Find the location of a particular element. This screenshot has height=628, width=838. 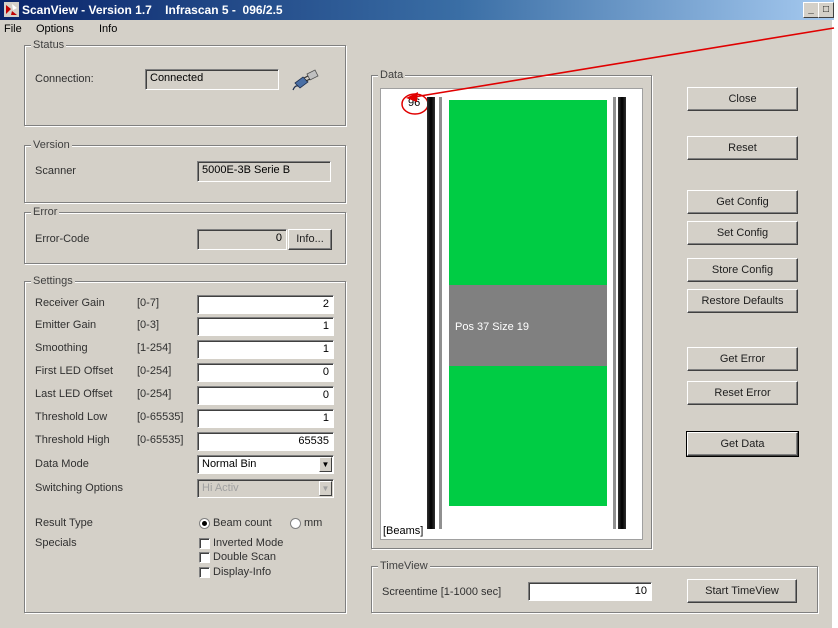

reset-button: Reset is located at coordinates (742, 148).